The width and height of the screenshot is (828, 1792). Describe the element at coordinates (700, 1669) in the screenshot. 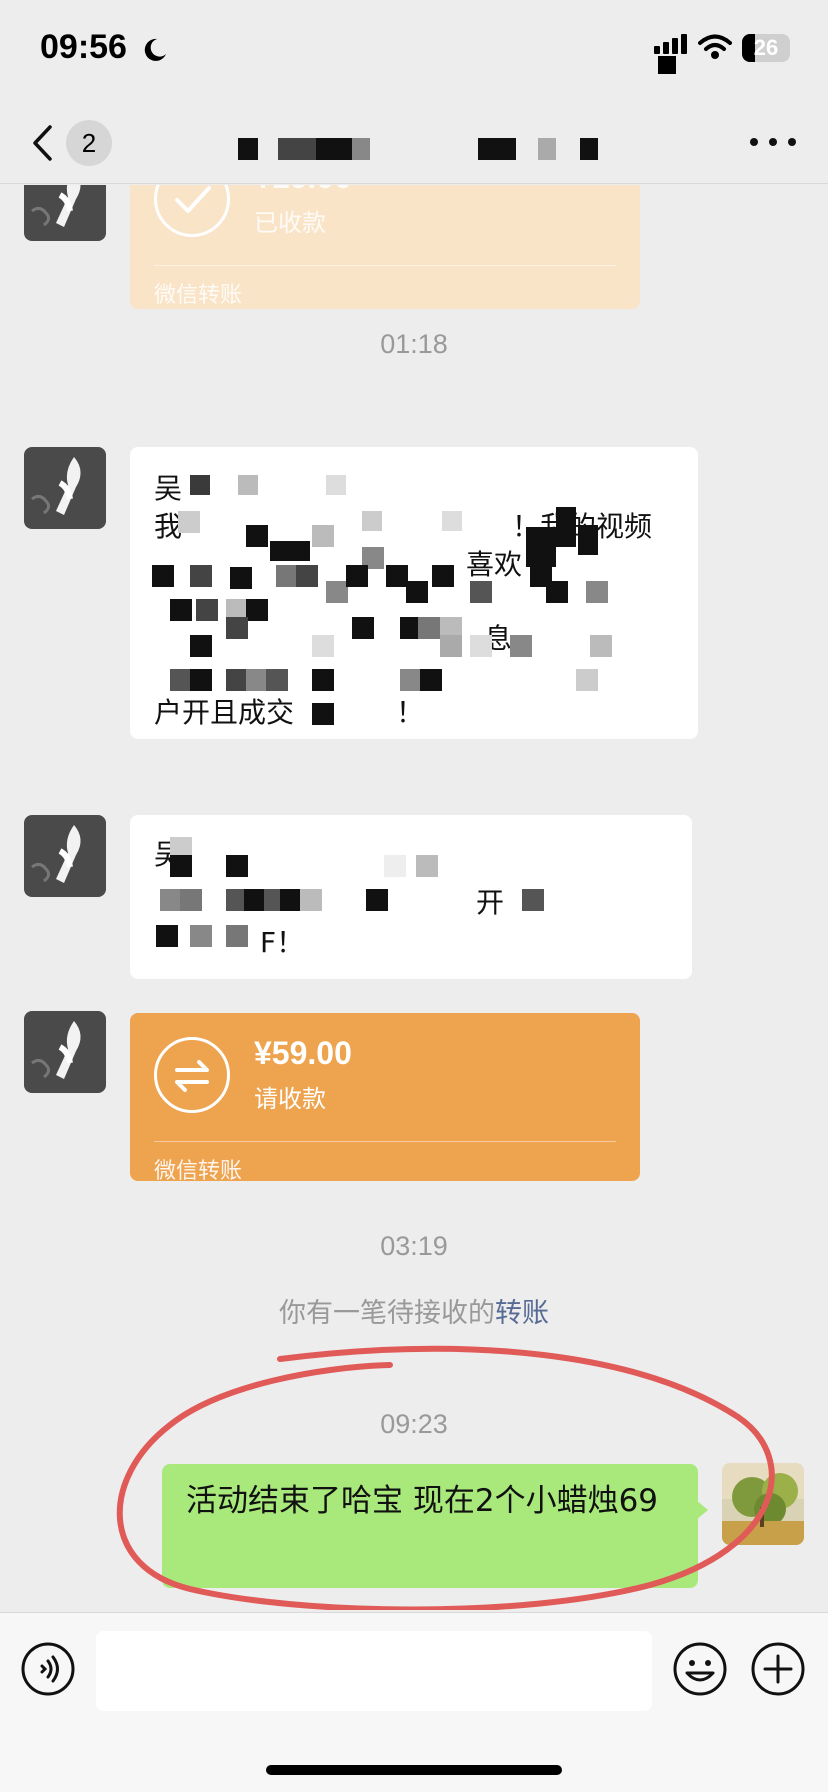

I see `emoji-button` at that location.